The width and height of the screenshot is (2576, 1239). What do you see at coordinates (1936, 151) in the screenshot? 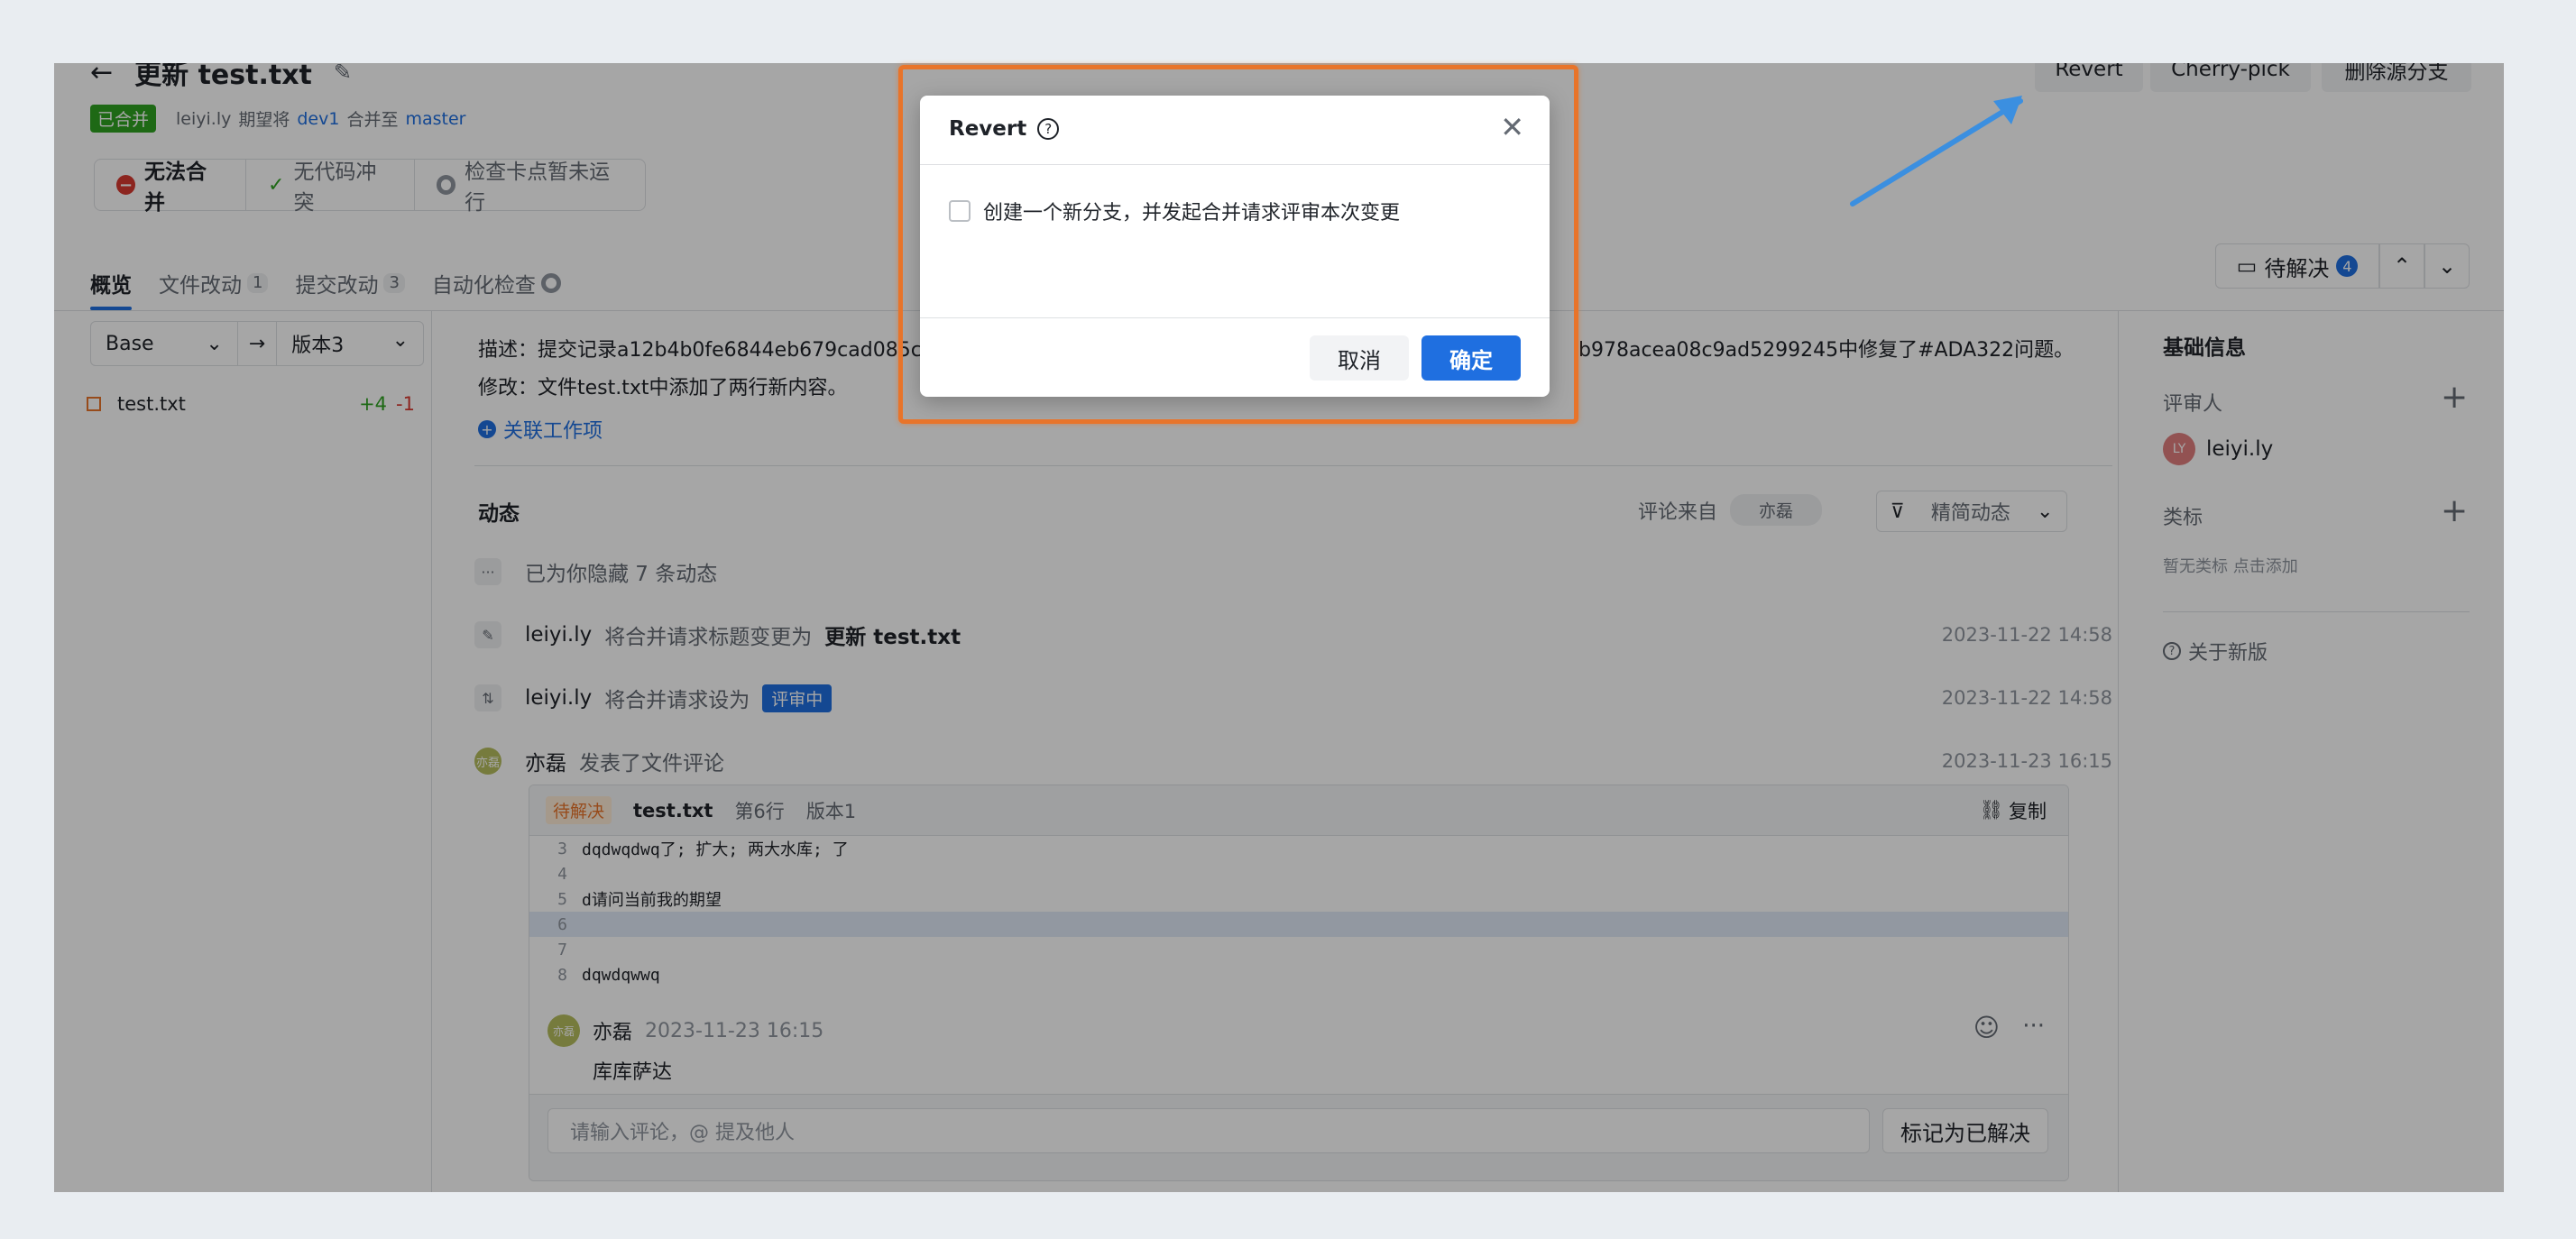
I see `pointer-arrow-annotation` at bounding box center [1936, 151].